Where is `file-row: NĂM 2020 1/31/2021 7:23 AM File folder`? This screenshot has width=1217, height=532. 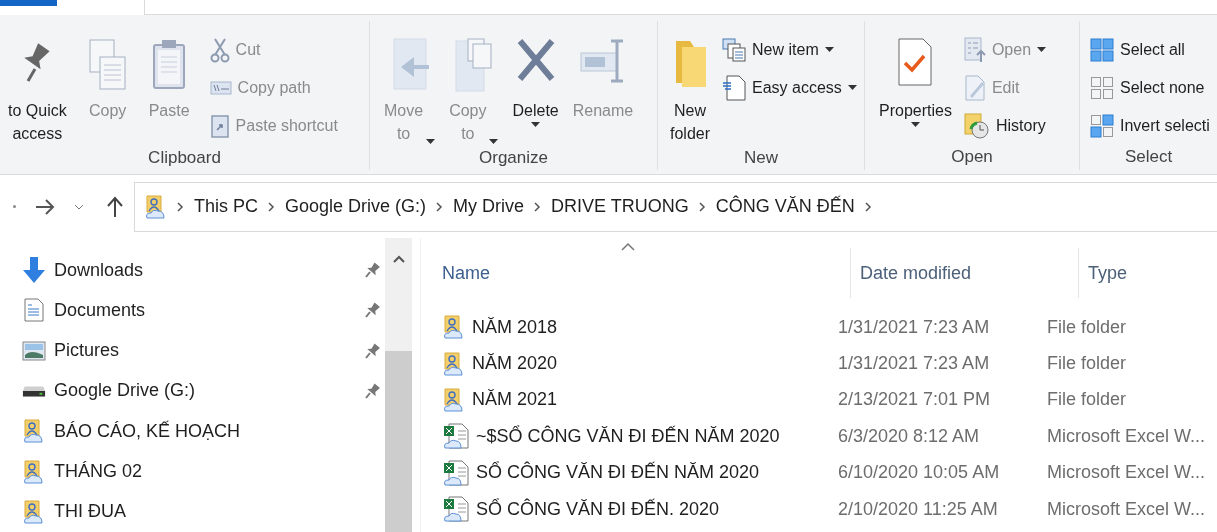 file-row: NĂM 2020 1/31/2021 7:23 AM File folder is located at coordinates (819, 363).